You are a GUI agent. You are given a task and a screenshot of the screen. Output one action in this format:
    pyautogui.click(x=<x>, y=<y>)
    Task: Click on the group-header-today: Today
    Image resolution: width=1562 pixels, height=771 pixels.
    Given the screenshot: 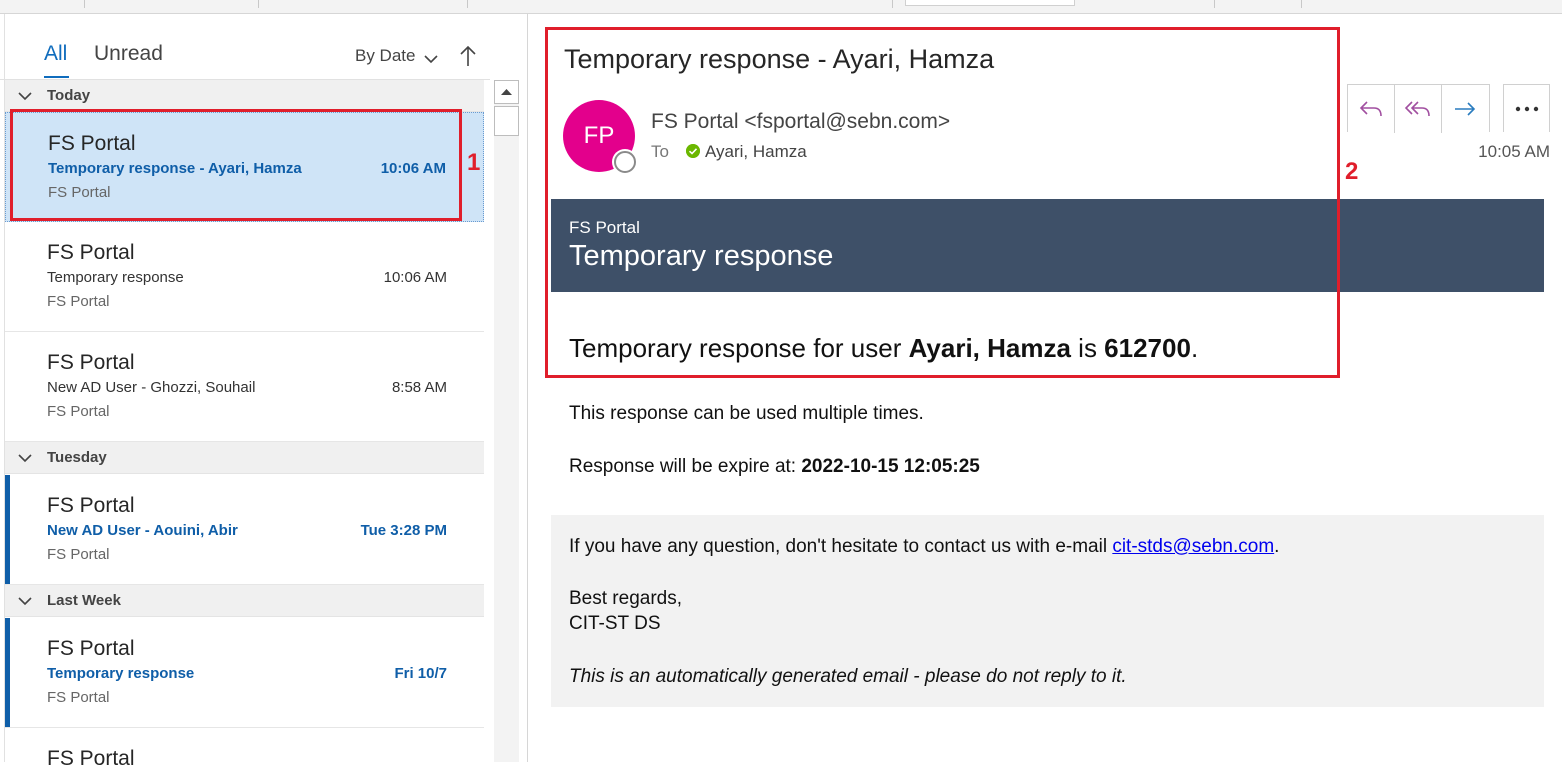 What is the action you would take?
    pyautogui.click(x=244, y=96)
    